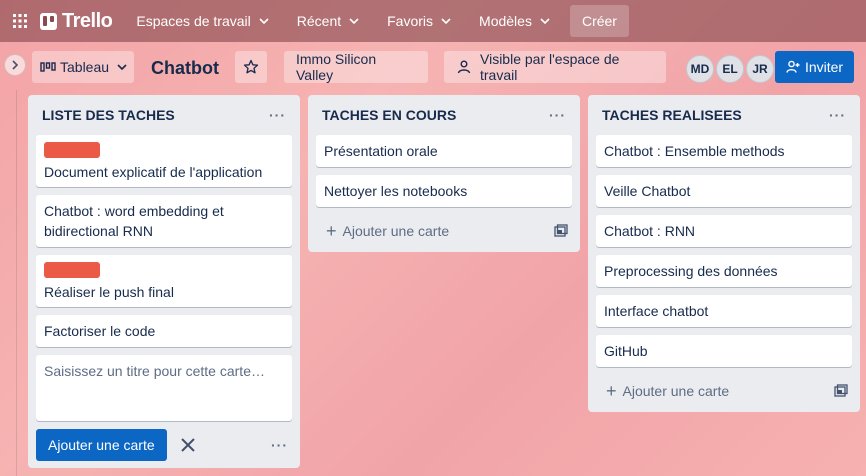 This screenshot has width=866, height=476. Describe the element at coordinates (599, 21) in the screenshot. I see `create-button: Créer` at that location.